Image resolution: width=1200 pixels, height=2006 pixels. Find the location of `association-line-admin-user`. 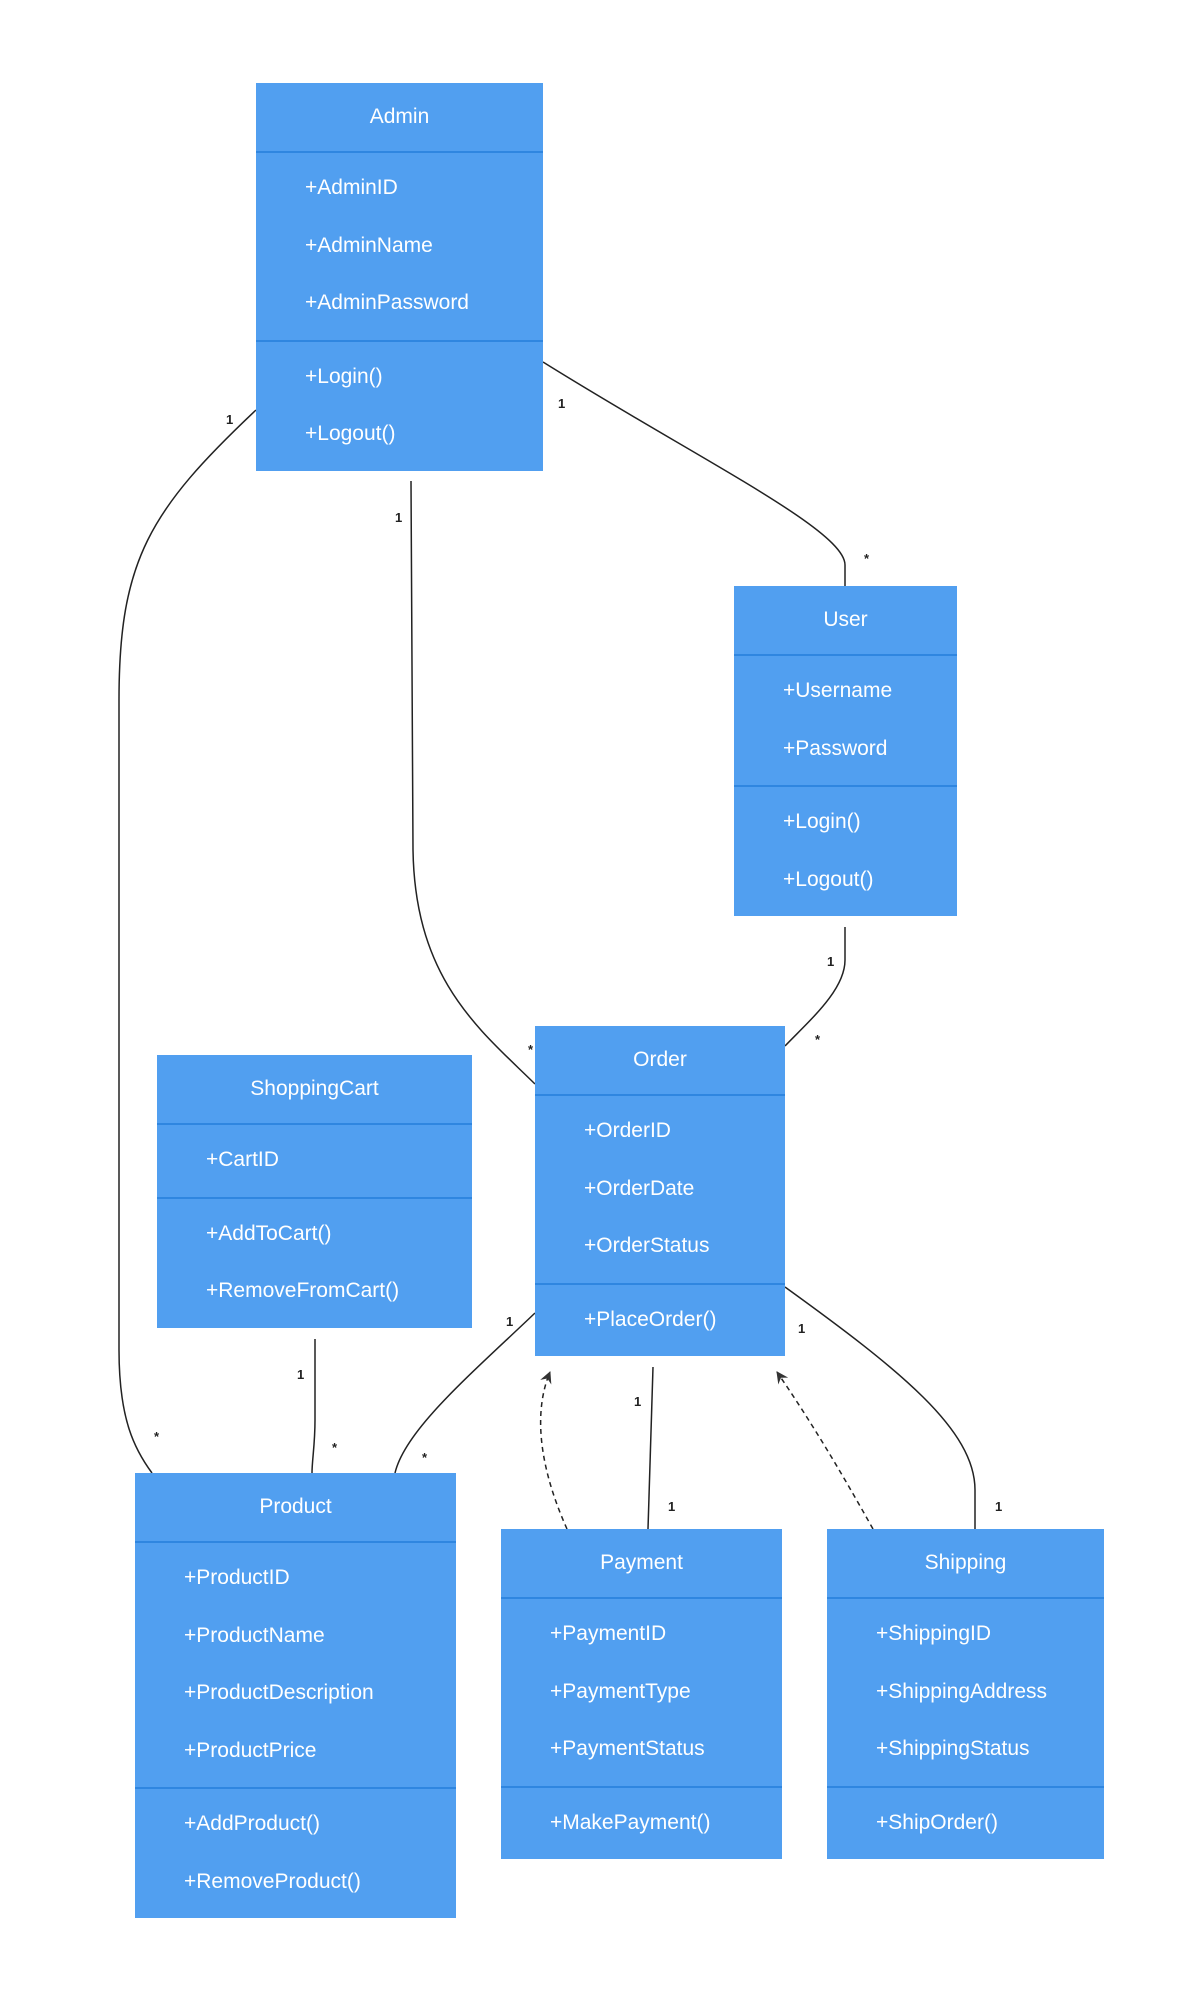

association-line-admin-user is located at coordinates (694, 473).